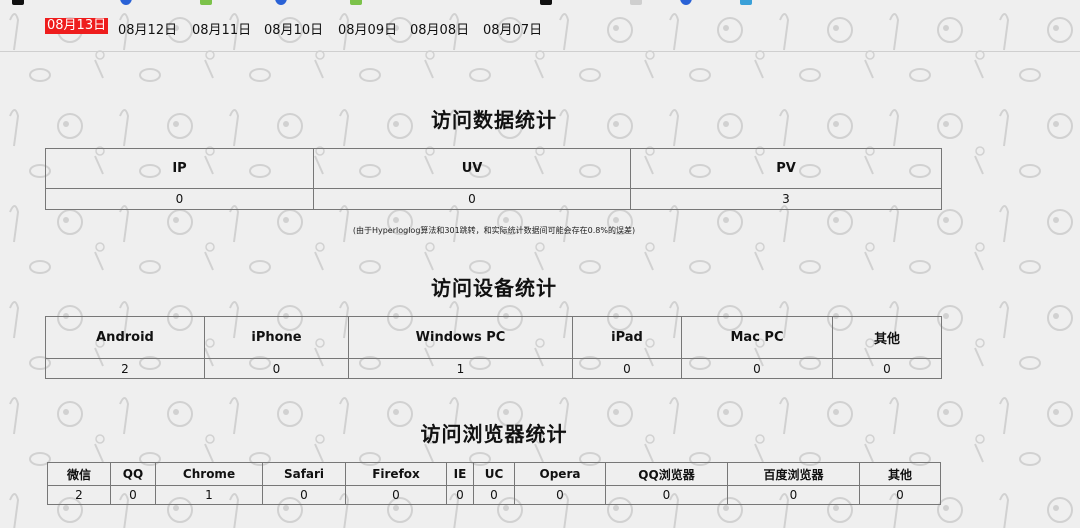  I want to click on table-header-cell: 百度浏览器, so click(793, 474).